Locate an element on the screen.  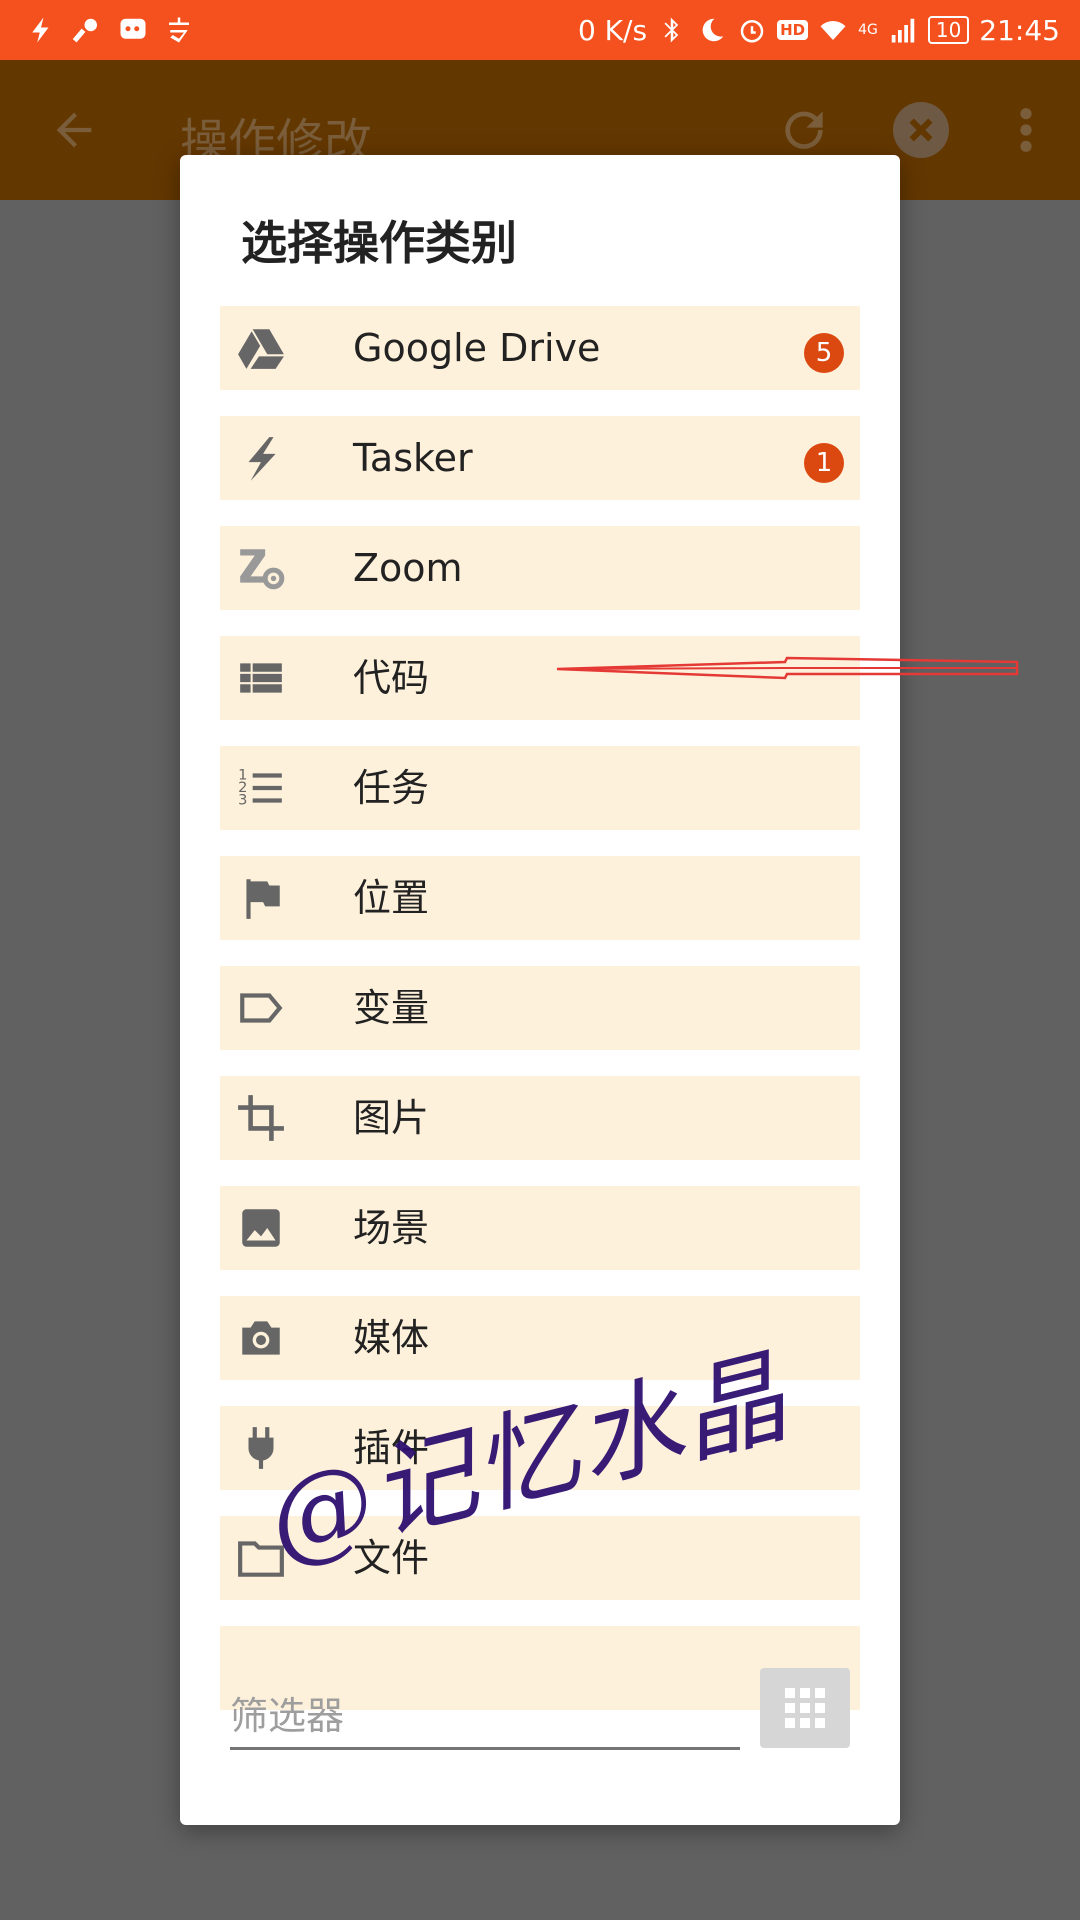
tasker-notification-icon is located at coordinates (41, 30).